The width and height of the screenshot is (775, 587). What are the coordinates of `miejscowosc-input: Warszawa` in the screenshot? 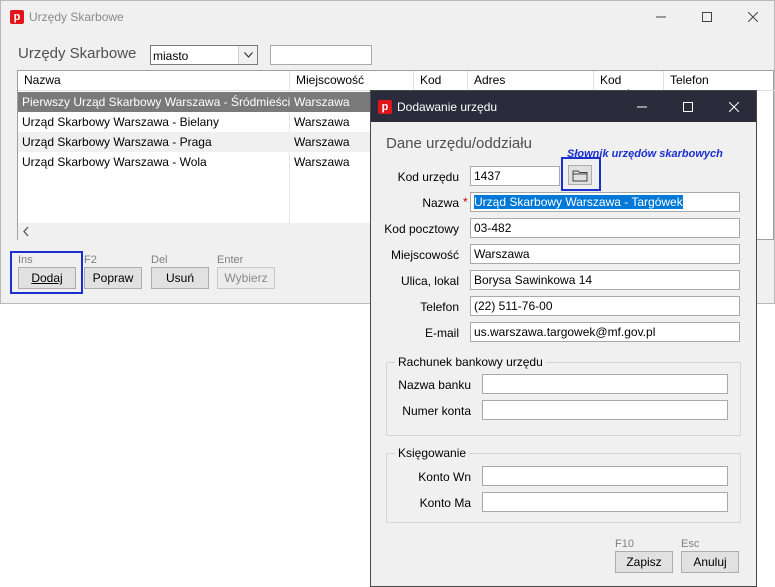 It's located at (605, 254).